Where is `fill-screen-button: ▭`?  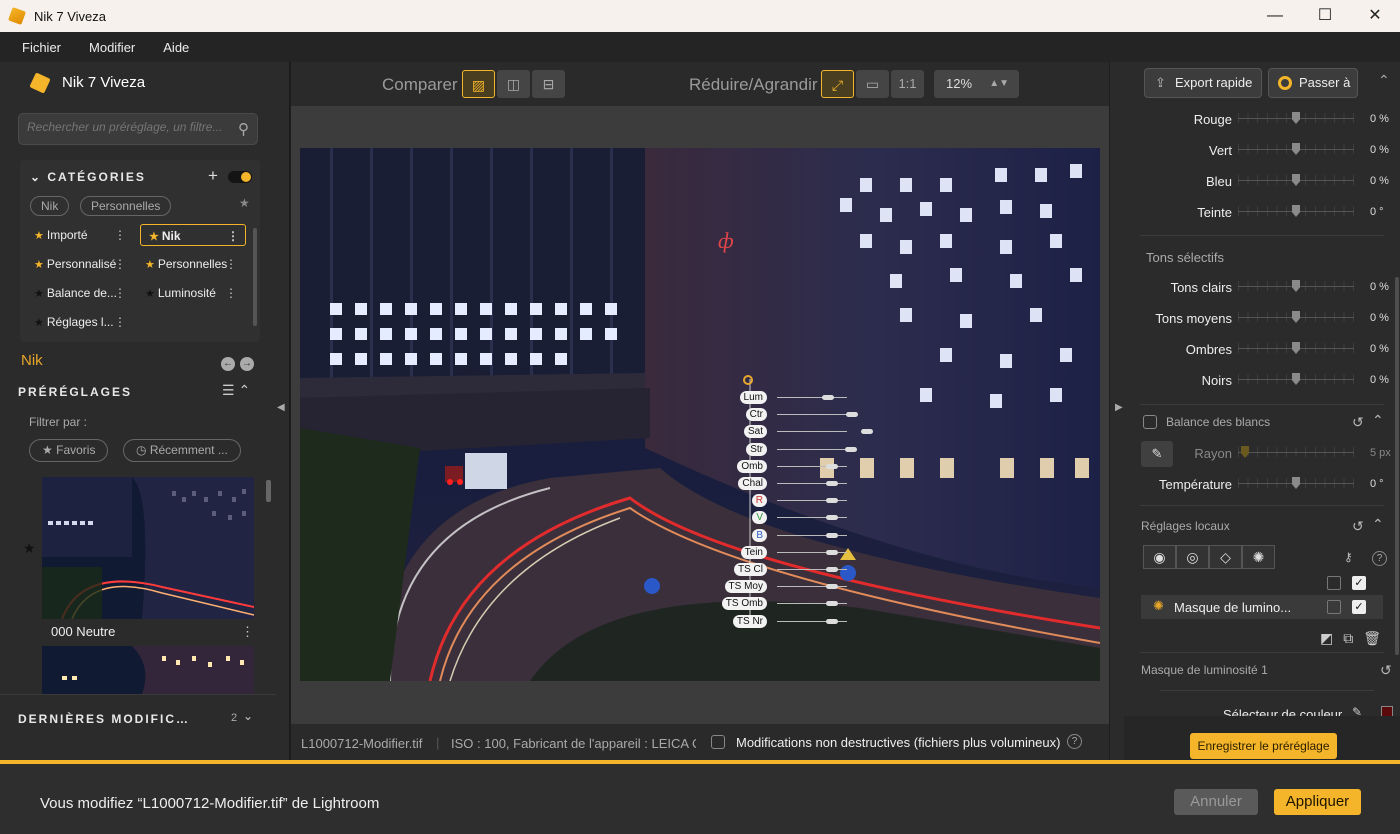
fill-screen-button: ▭ is located at coordinates (872, 84).